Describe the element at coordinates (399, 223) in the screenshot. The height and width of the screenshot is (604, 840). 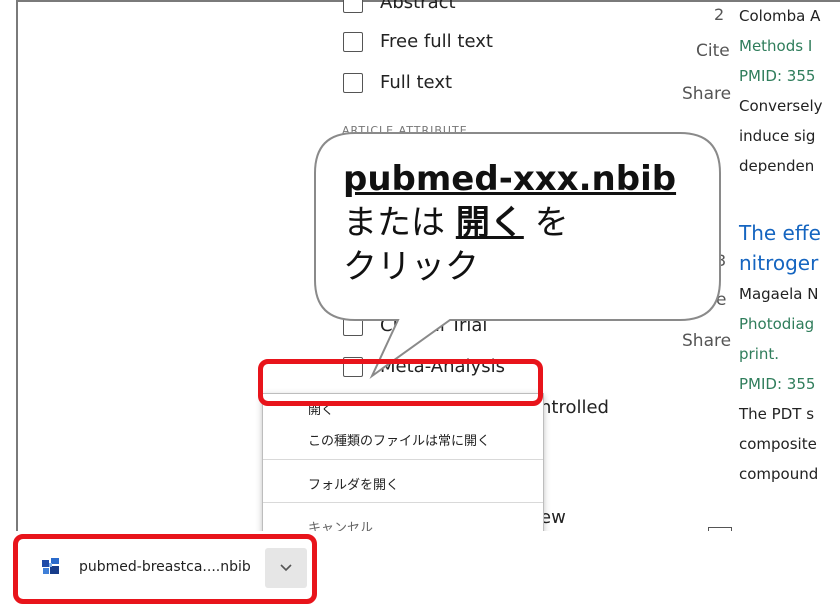
I see `callout-text-part: または` at that location.